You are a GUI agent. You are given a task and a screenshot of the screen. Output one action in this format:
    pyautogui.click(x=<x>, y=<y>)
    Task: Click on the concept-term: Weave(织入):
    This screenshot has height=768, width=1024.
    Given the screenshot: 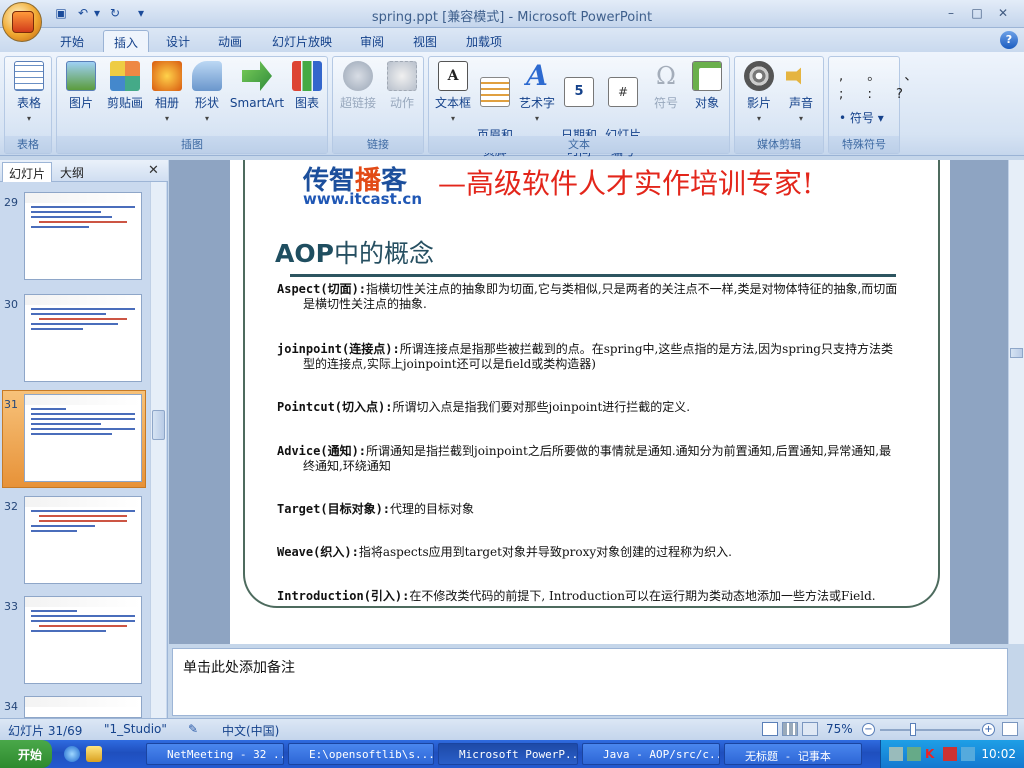 What is the action you would take?
    pyautogui.click(x=318, y=552)
    